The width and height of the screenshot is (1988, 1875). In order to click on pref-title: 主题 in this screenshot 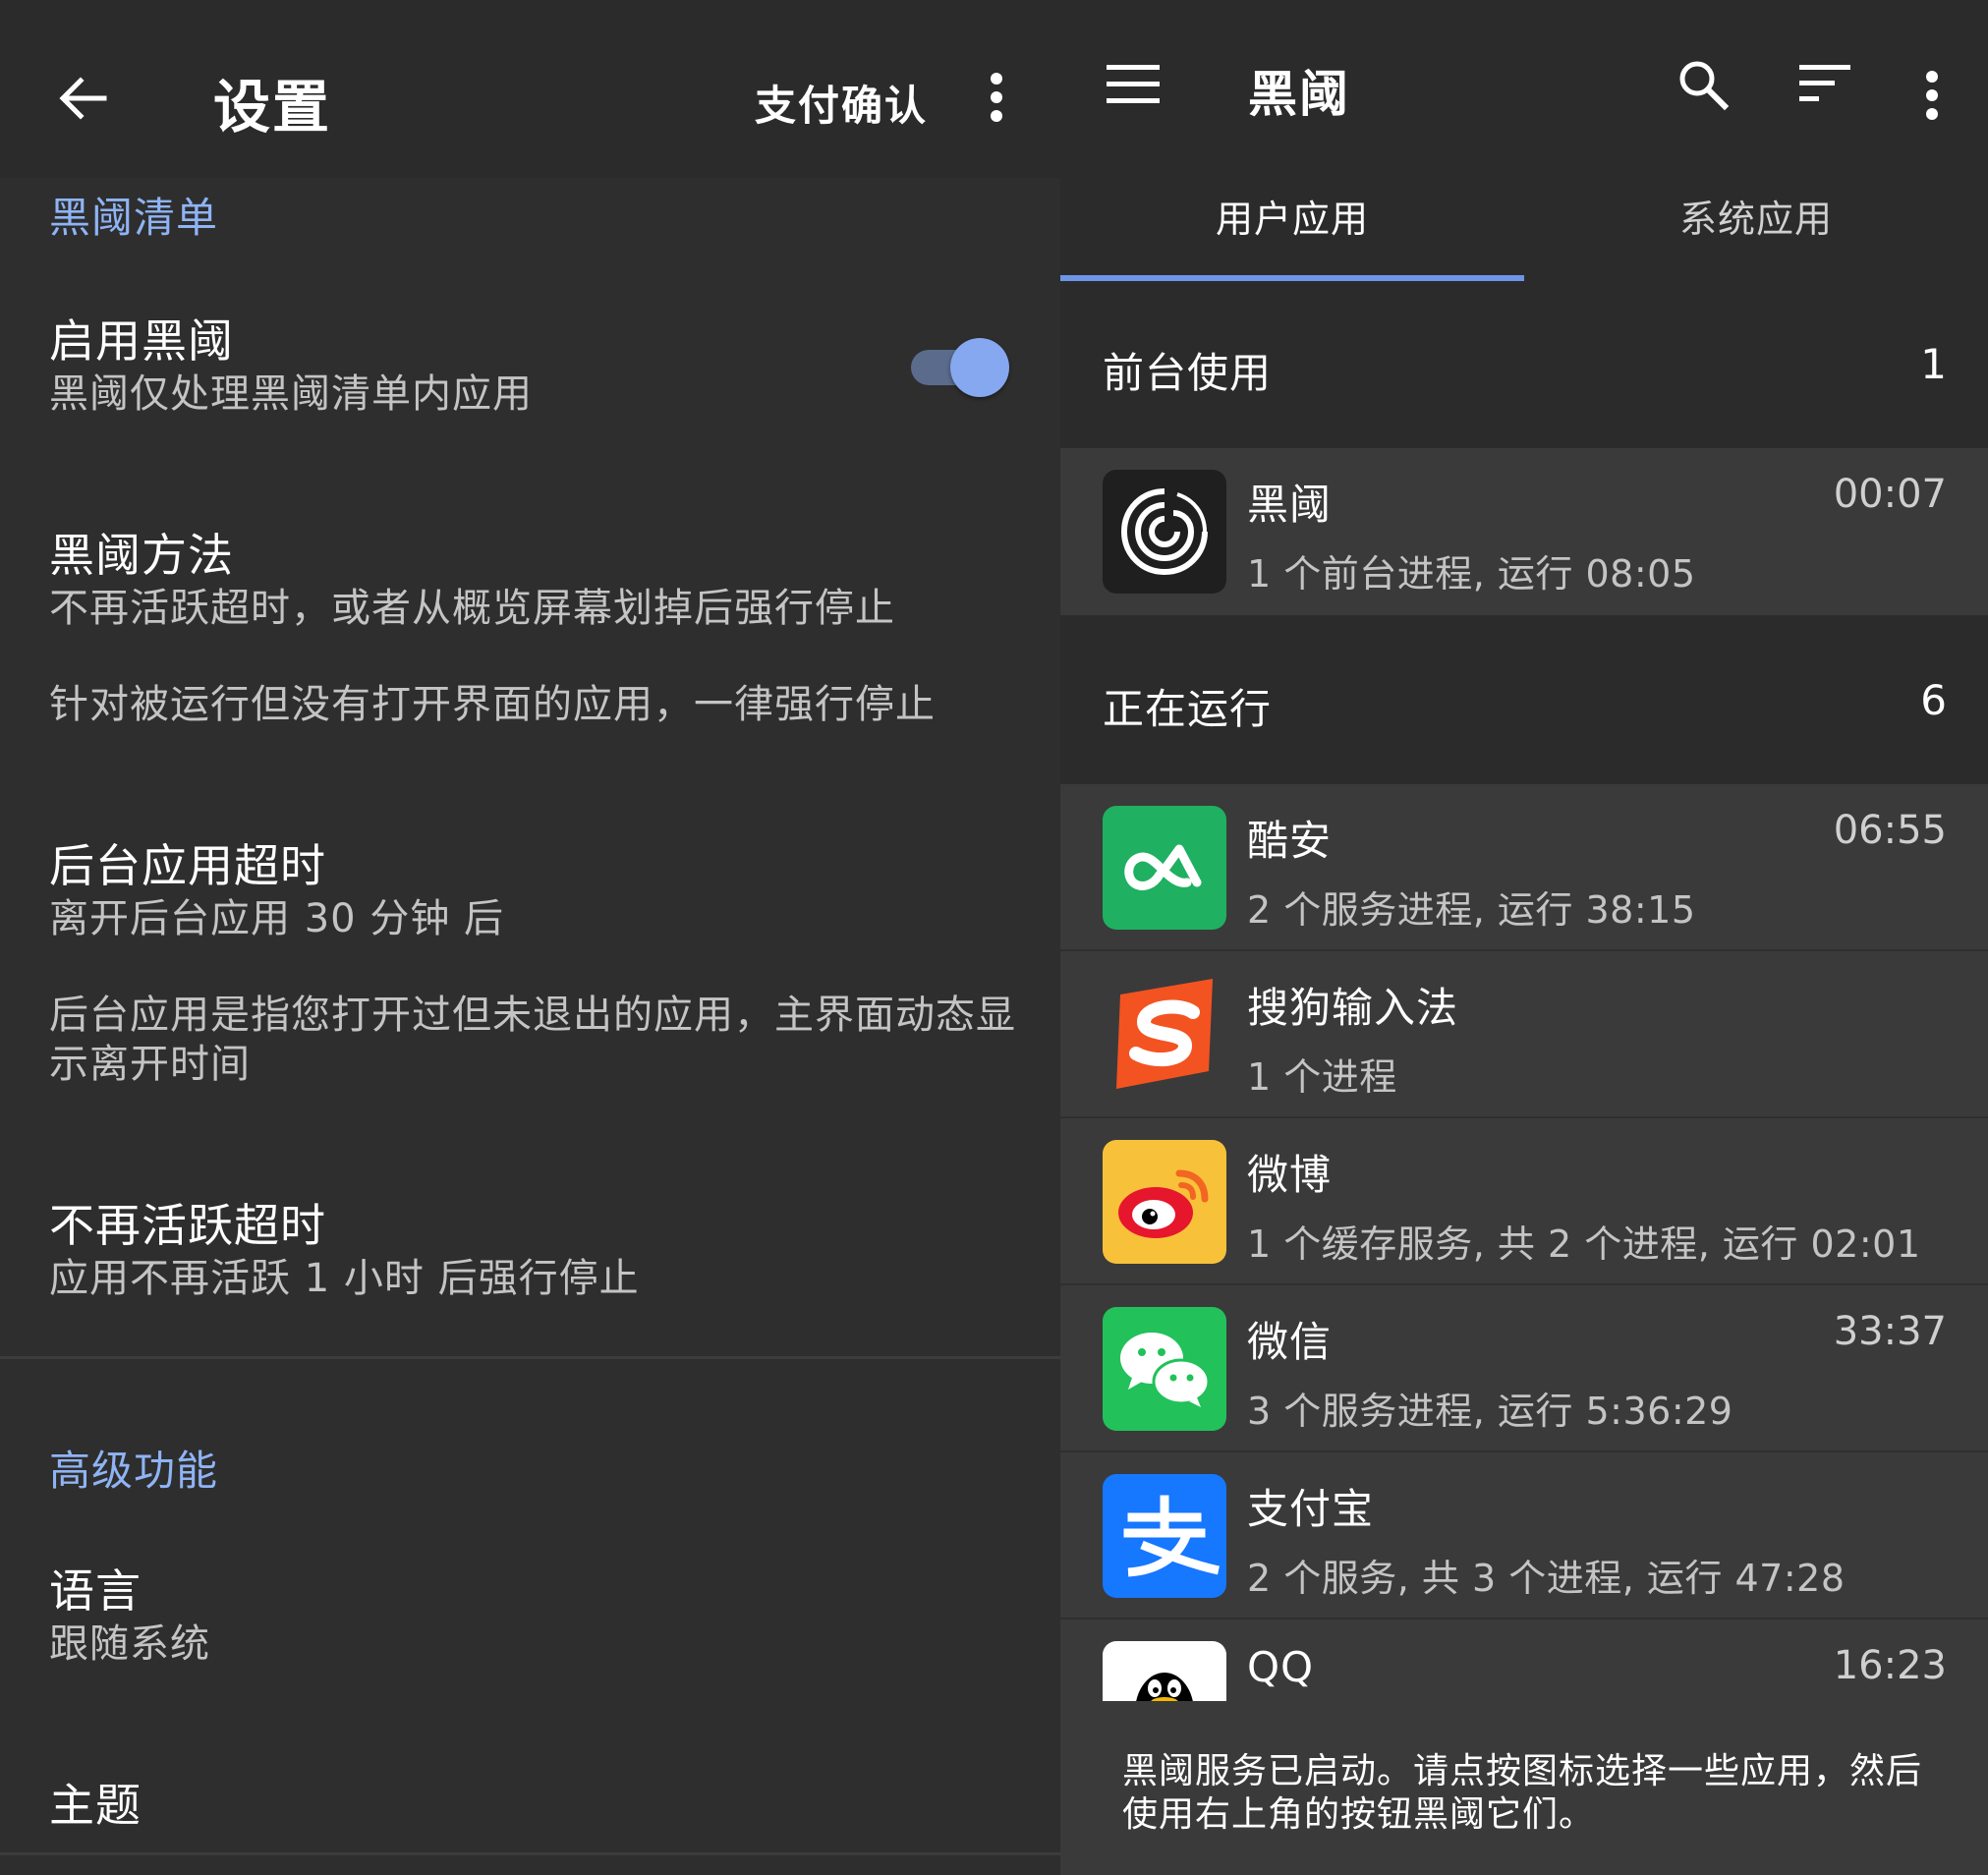, I will do `click(95, 1805)`.